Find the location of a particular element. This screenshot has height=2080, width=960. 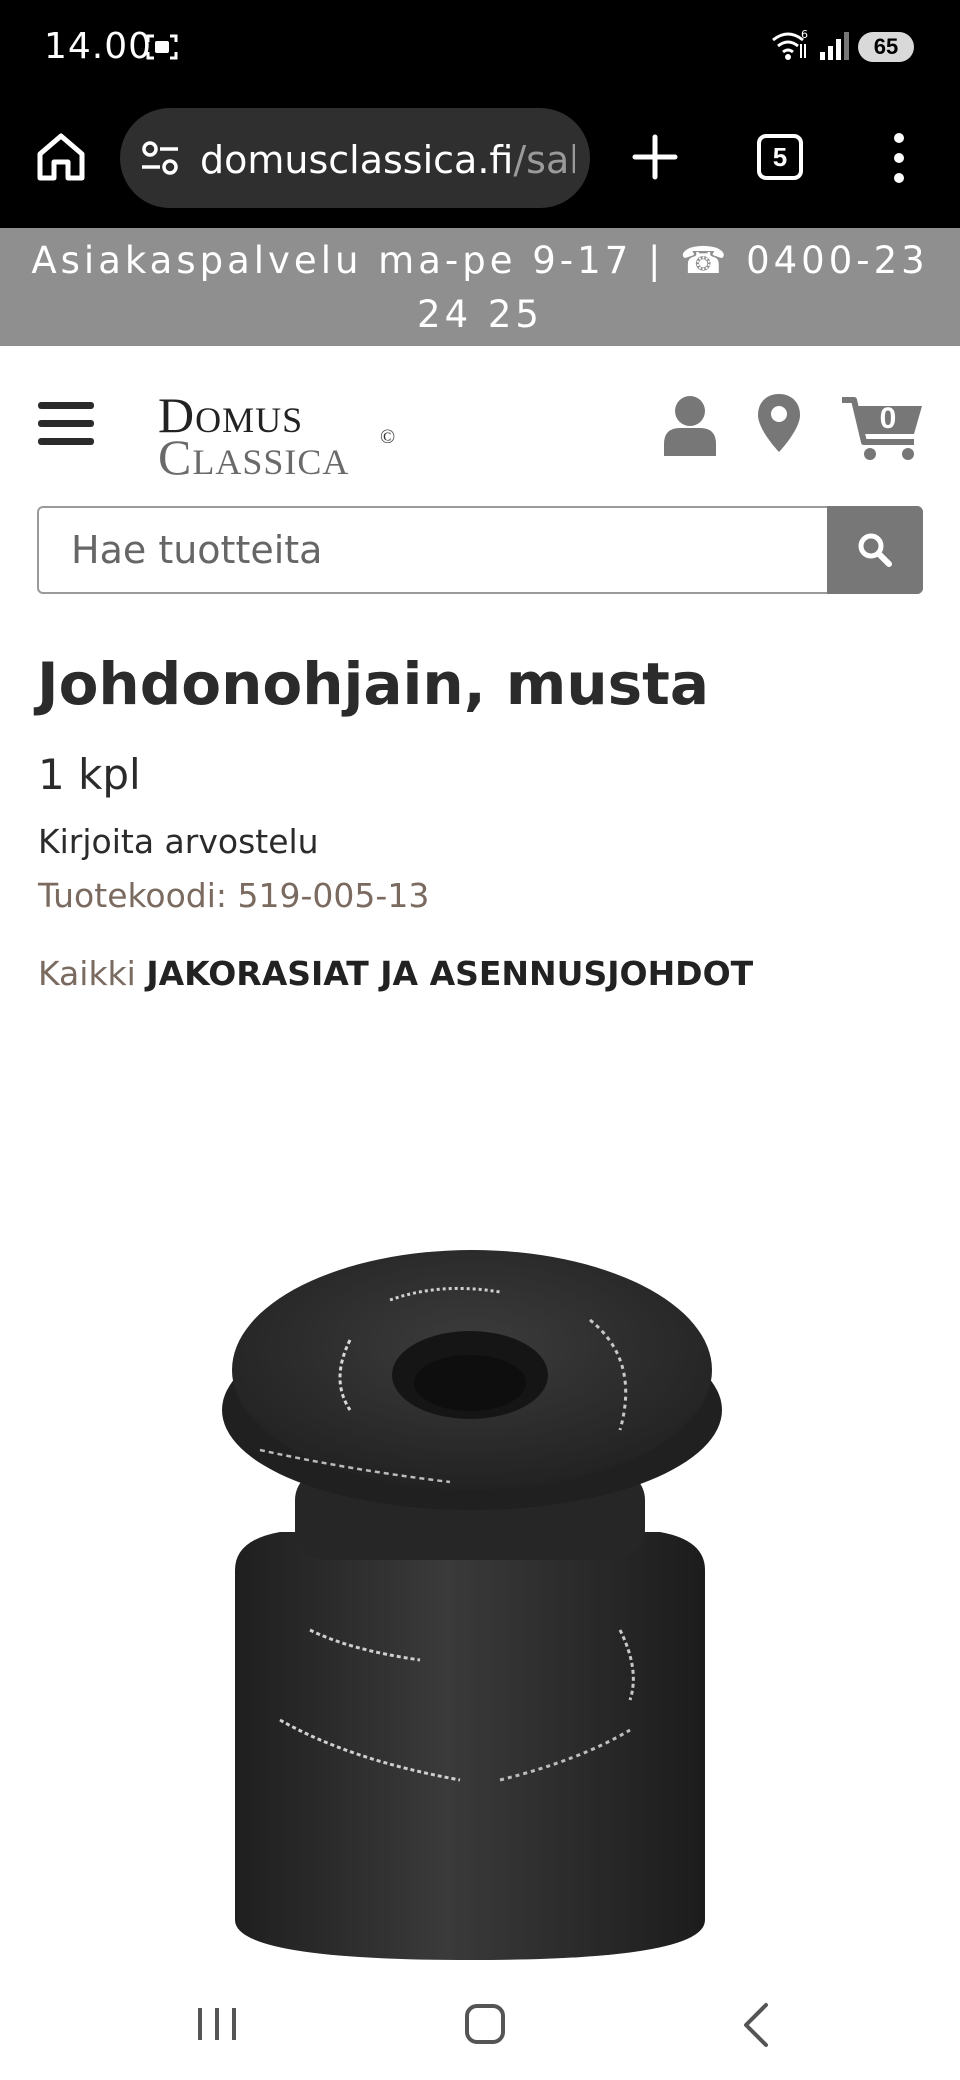

product-code: Tuotekoodi: 519-005-13 is located at coordinates (234, 895).